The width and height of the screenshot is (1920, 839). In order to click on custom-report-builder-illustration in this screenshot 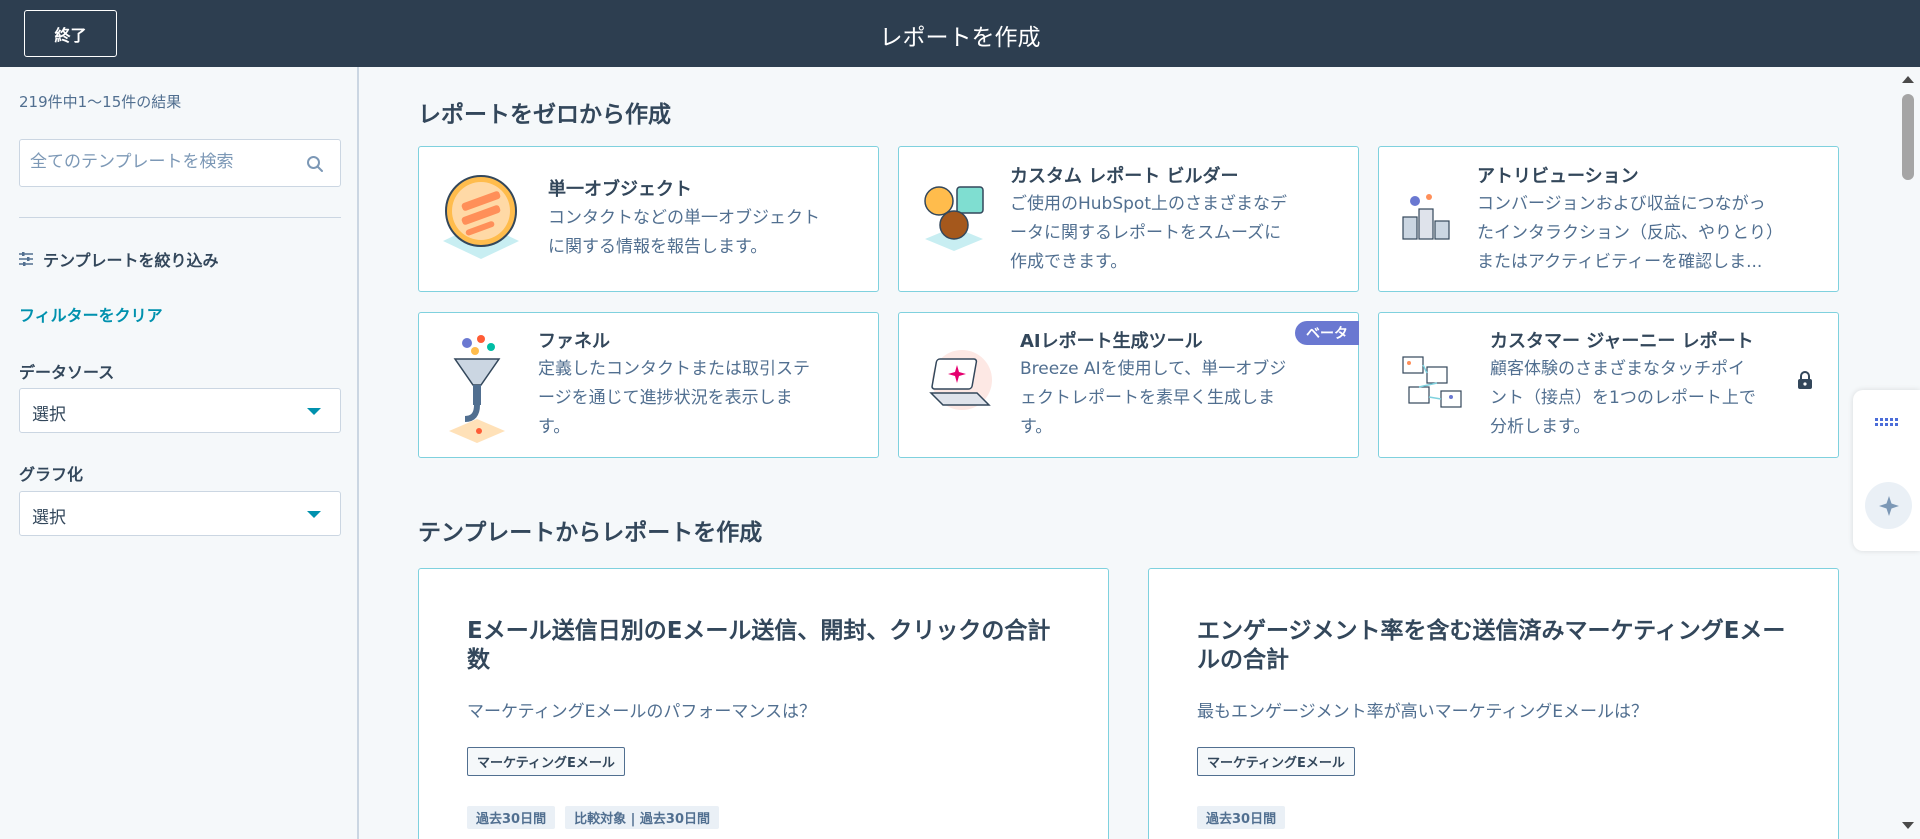, I will do `click(954, 218)`.